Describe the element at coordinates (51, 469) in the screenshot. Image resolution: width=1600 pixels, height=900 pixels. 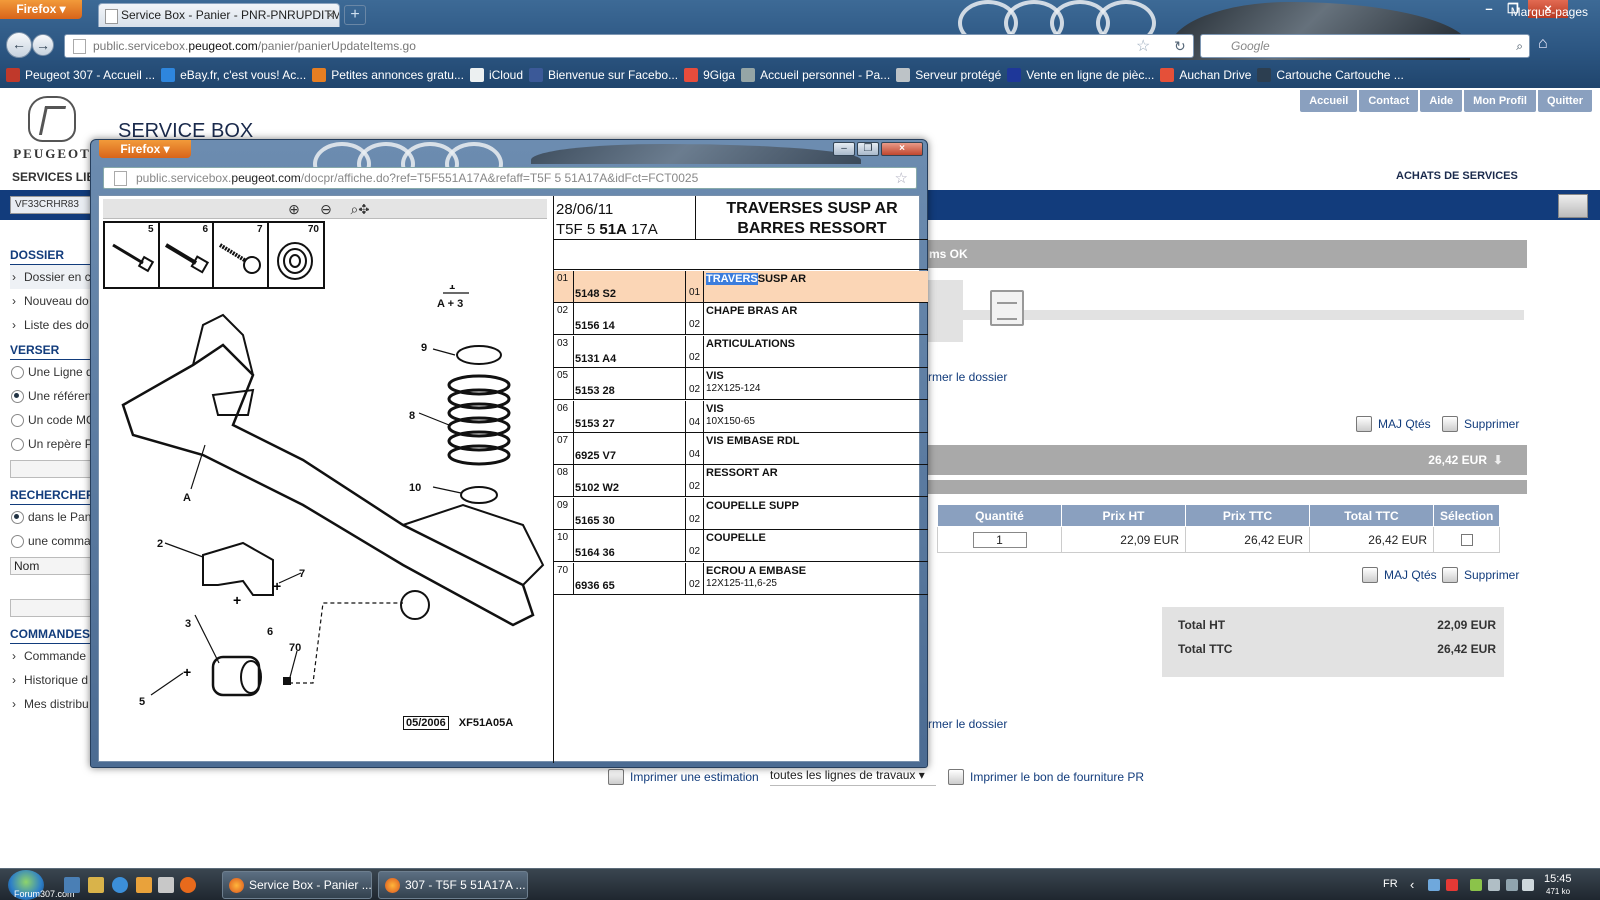
I see `verser-input` at that location.